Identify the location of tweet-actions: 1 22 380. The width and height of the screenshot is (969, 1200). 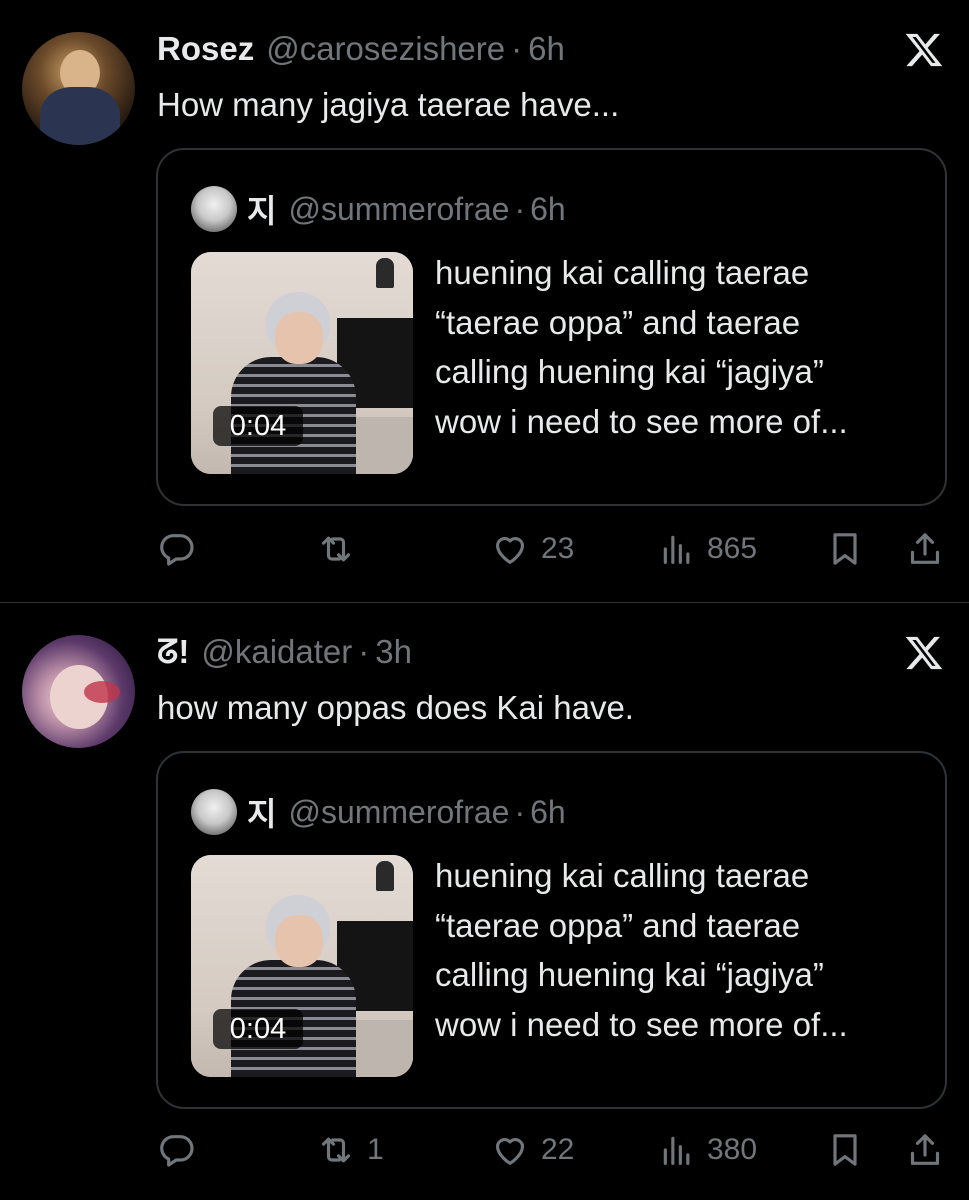
(552, 1150).